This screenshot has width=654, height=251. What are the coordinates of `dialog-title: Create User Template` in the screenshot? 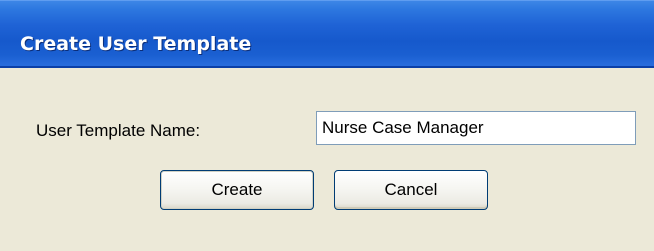 It's located at (136, 44).